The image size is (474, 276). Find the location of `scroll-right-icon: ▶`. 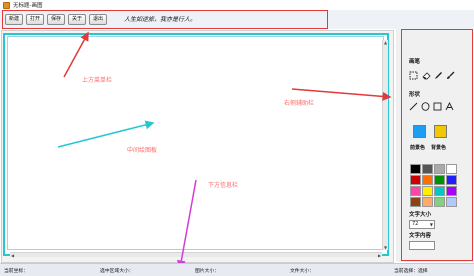

scroll-right-icon: ▶ is located at coordinates (379, 255).